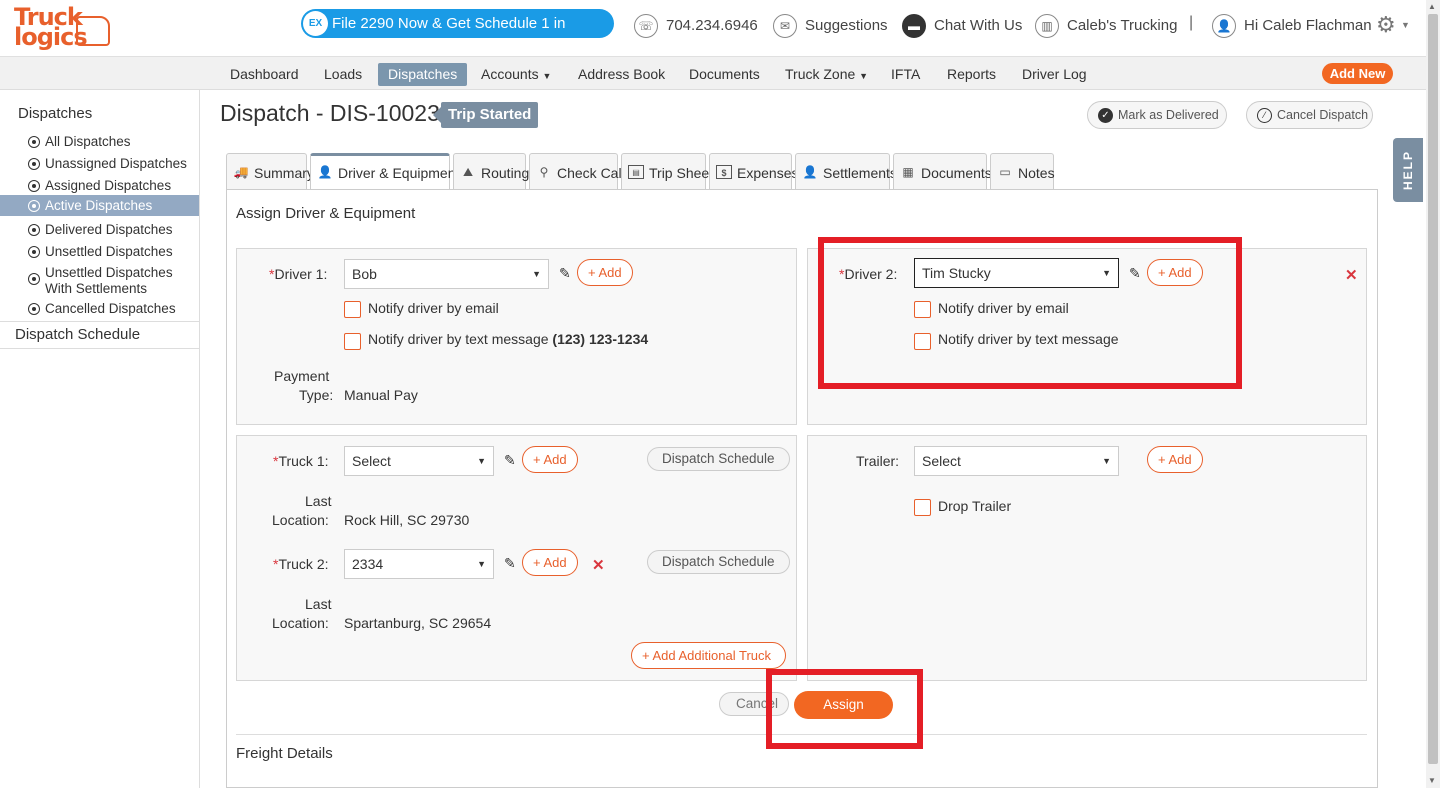 This screenshot has width=1440, height=788. What do you see at coordinates (544, 172) in the screenshot?
I see `map-marker-icon: ⚲` at bounding box center [544, 172].